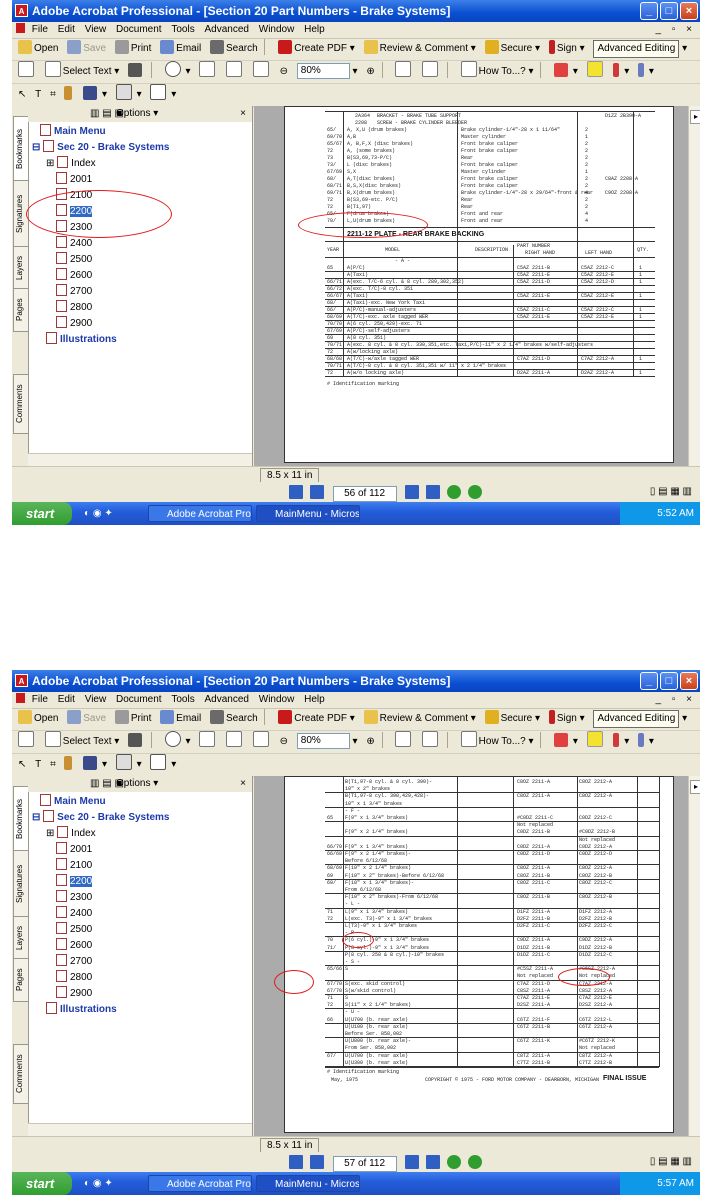 The width and height of the screenshot is (717, 1197). What do you see at coordinates (128, 765) in the screenshot?
I see `movie-tool: ▾` at bounding box center [128, 765].